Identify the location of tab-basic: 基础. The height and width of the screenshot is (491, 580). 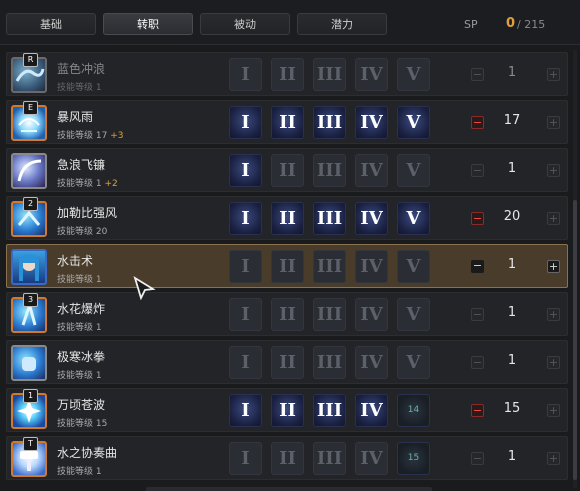
(51, 24).